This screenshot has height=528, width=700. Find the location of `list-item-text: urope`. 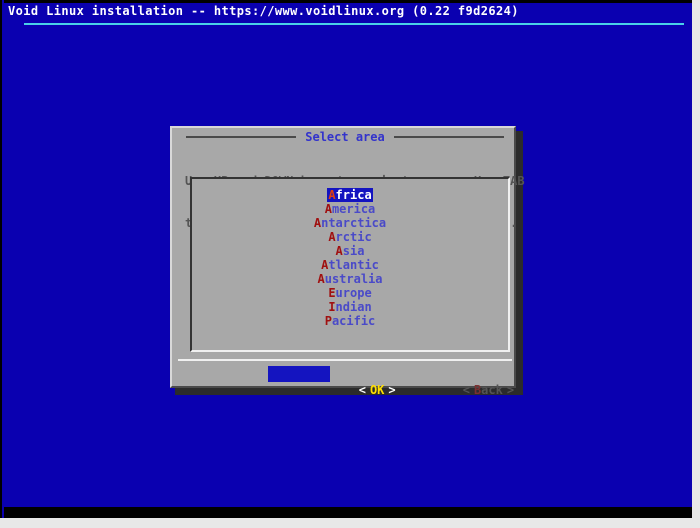

list-item-text: urope is located at coordinates (353, 293).